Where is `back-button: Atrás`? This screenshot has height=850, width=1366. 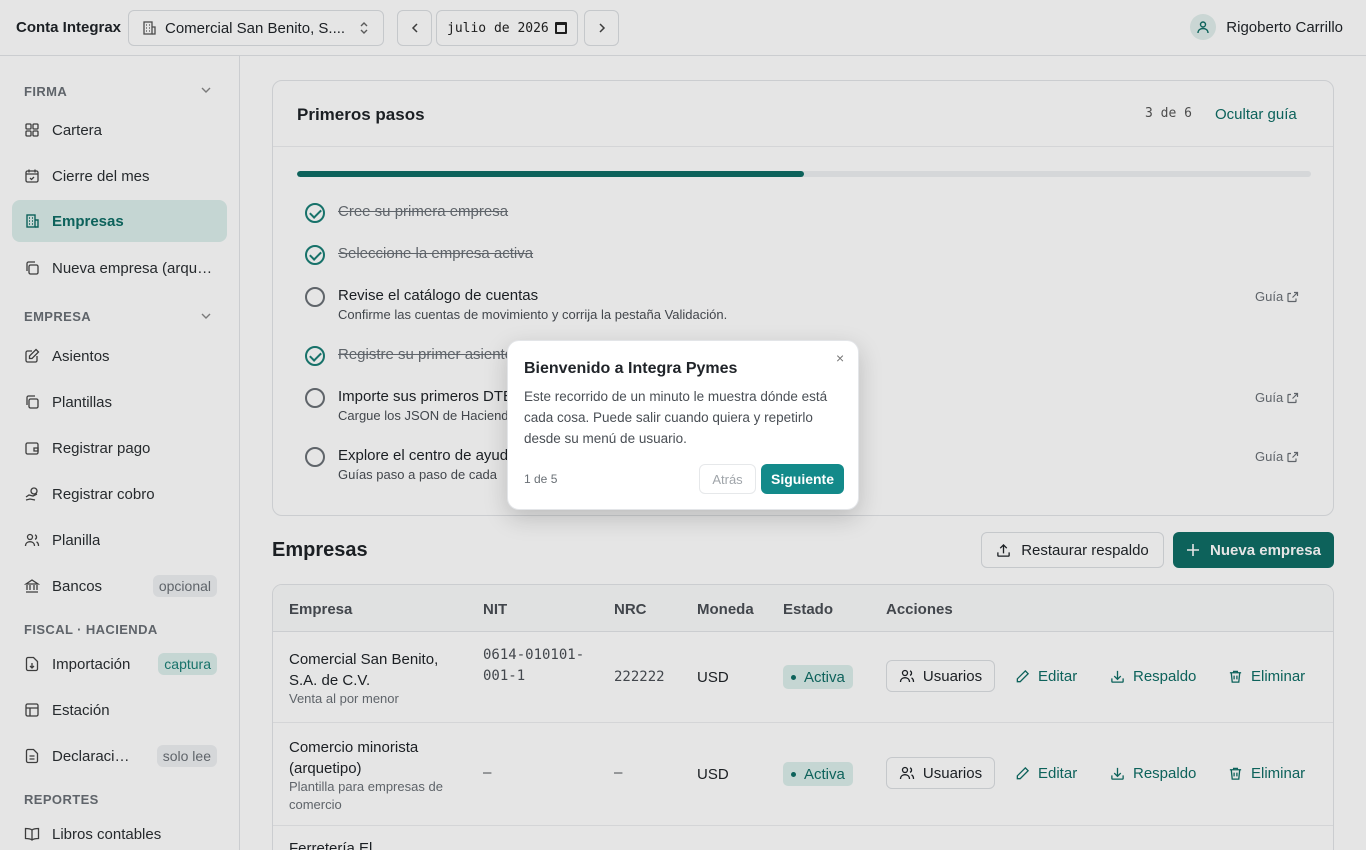
back-button: Atrás is located at coordinates (727, 479).